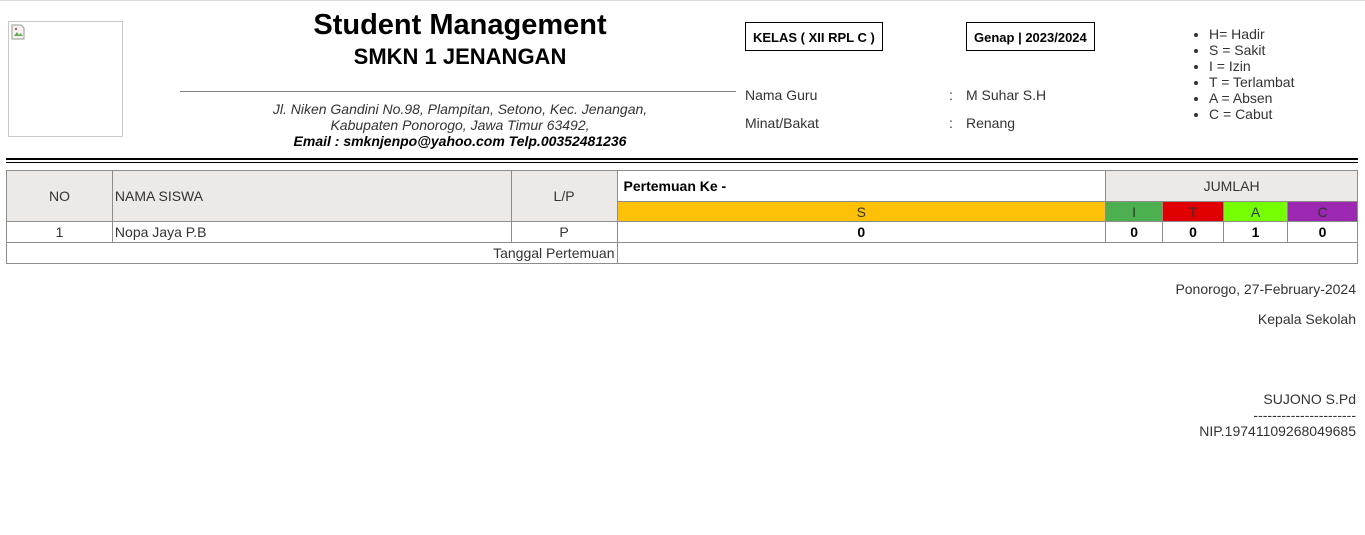  I want to click on row-student-name: Nopa Jaya P.B, so click(311, 232).